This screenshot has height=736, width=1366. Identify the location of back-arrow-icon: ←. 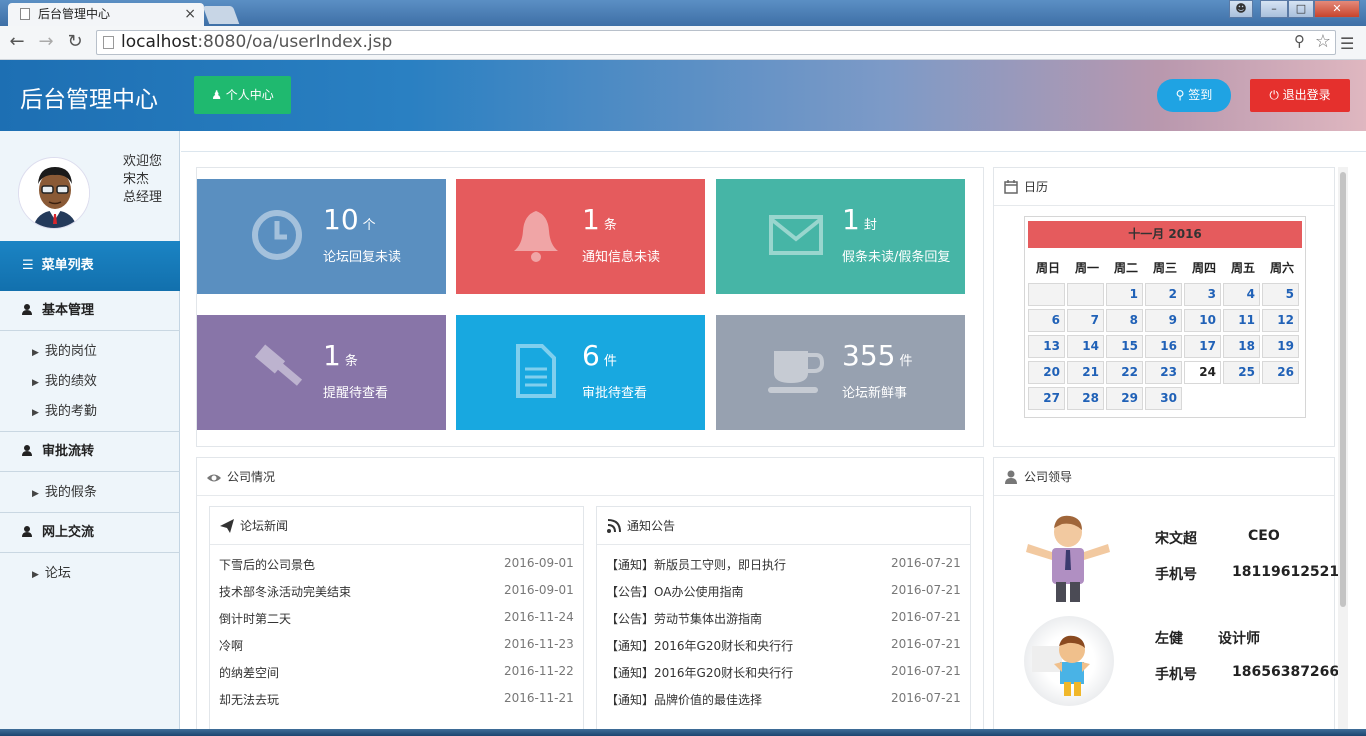
(17, 42).